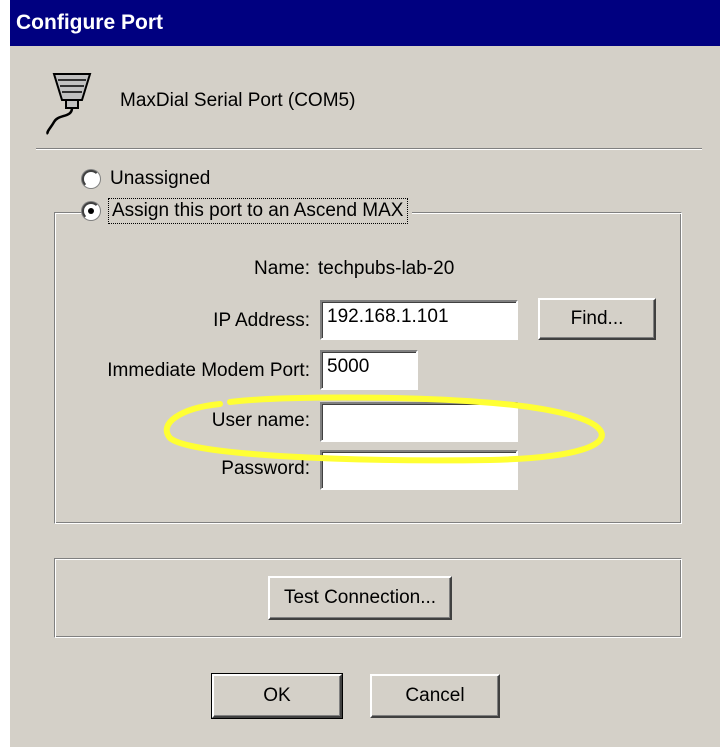  What do you see at coordinates (238, 100) in the screenshot?
I see `port-name-label: MaxDial Serial Port (COM5)` at bounding box center [238, 100].